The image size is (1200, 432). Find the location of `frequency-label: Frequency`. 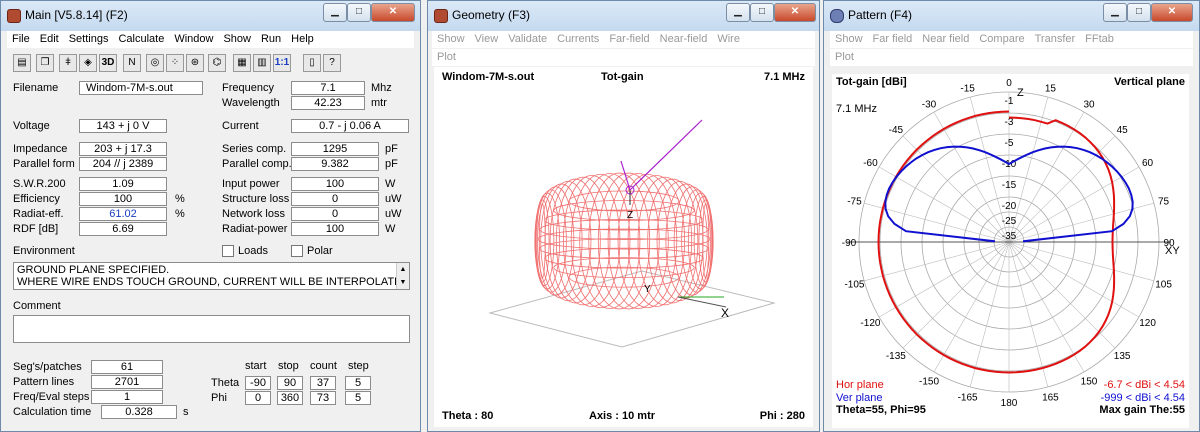

frequency-label: Frequency is located at coordinates (248, 88).